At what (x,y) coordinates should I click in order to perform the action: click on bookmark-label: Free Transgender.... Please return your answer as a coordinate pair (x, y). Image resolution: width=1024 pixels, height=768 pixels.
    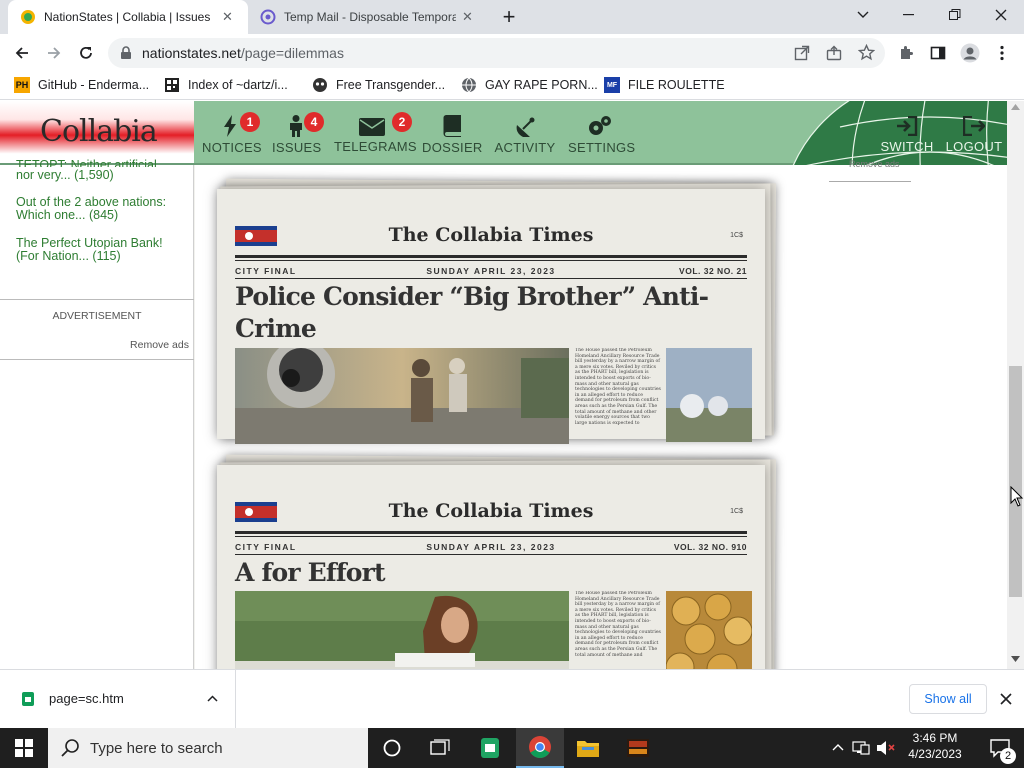
    Looking at the image, I should click on (391, 85).